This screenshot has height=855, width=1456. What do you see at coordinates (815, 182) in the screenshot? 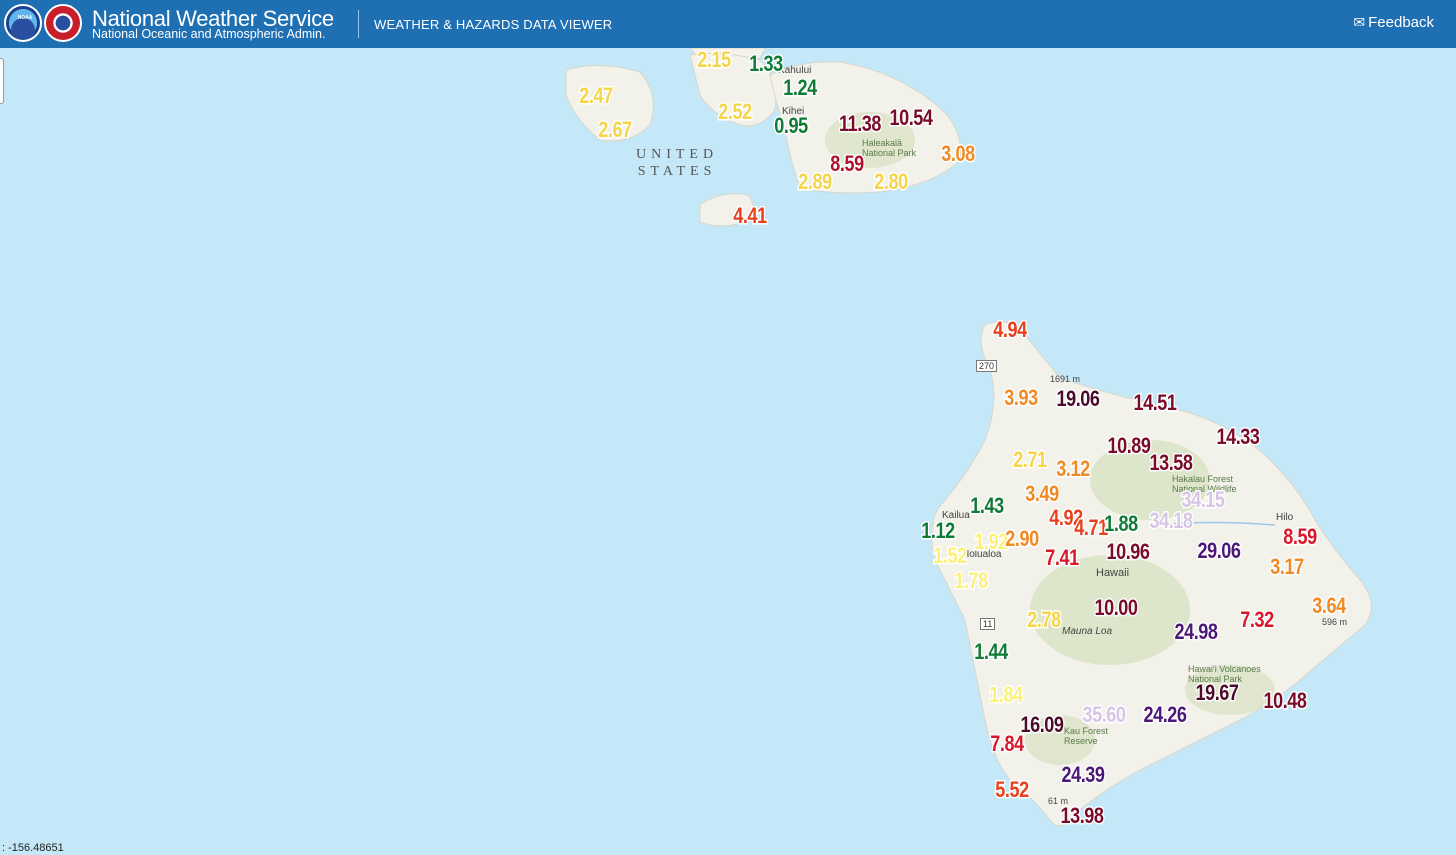
I see `precip-value: 2.89` at bounding box center [815, 182].